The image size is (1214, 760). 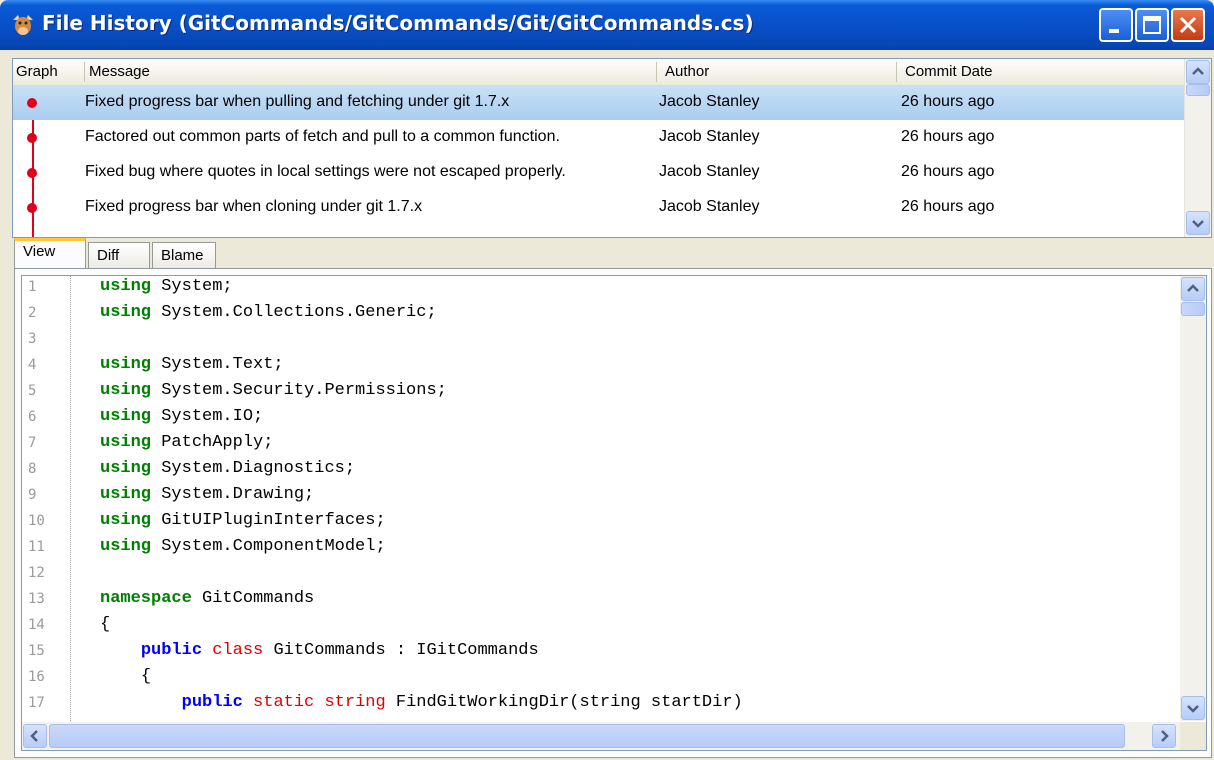 What do you see at coordinates (233, 494) in the screenshot?
I see `code-text: System.Drawing;` at bounding box center [233, 494].